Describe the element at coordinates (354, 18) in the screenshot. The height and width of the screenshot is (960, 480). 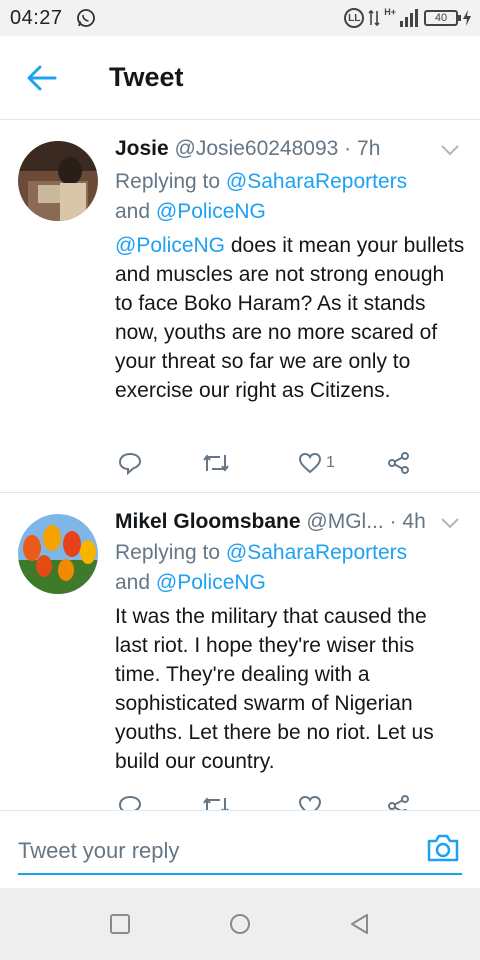
I see `network-badge: LL` at that location.